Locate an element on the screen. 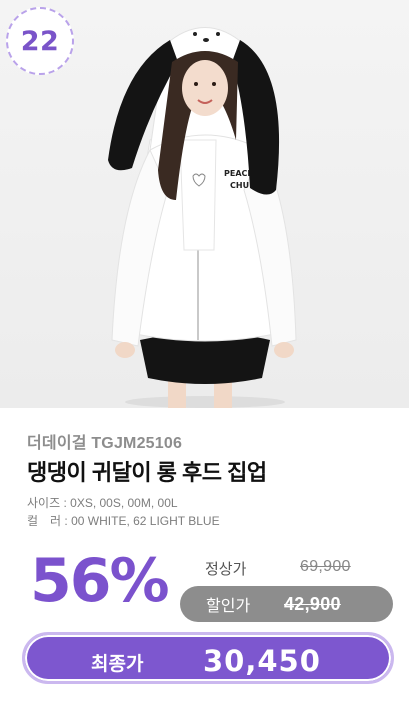 The height and width of the screenshot is (714, 409). size-spec: 사이즈 : 0XS, 00S, 00M, 00L is located at coordinates (102, 502).